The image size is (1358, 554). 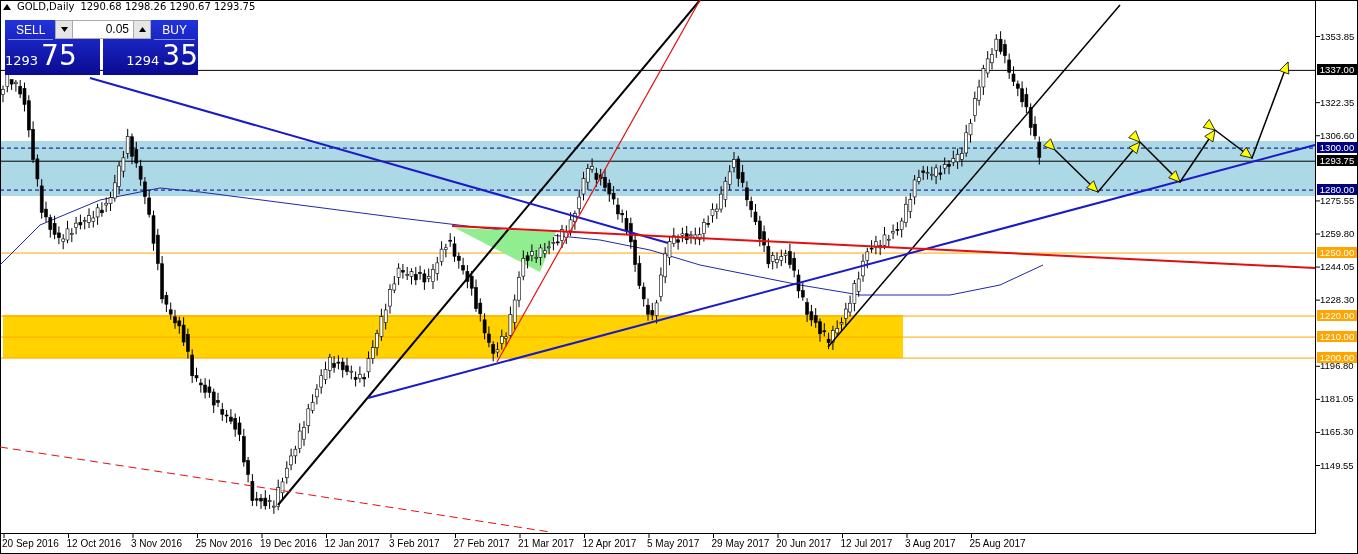 I want to click on date-label: 12 Apr 2017, so click(x=609, y=543).